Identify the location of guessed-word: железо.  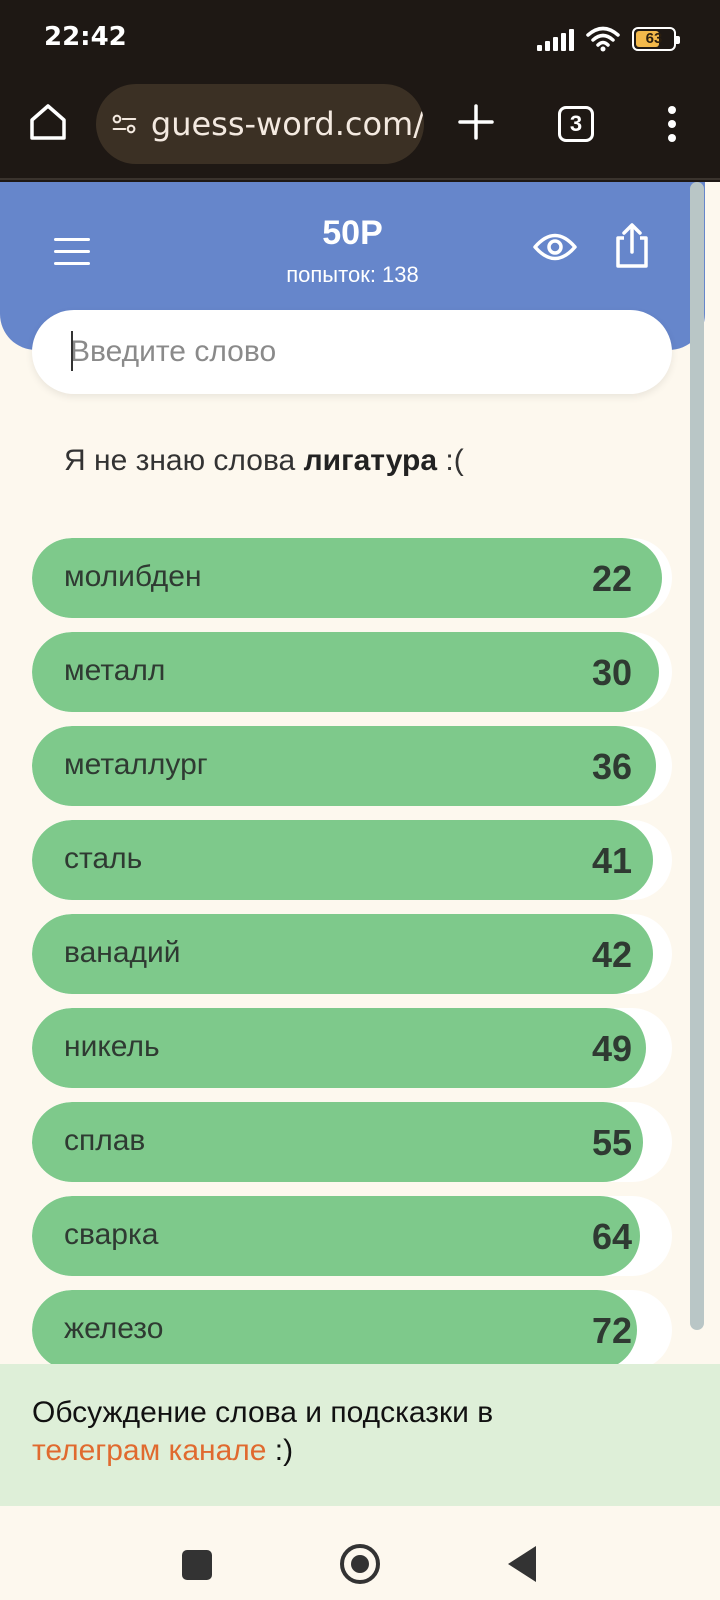
(114, 1328).